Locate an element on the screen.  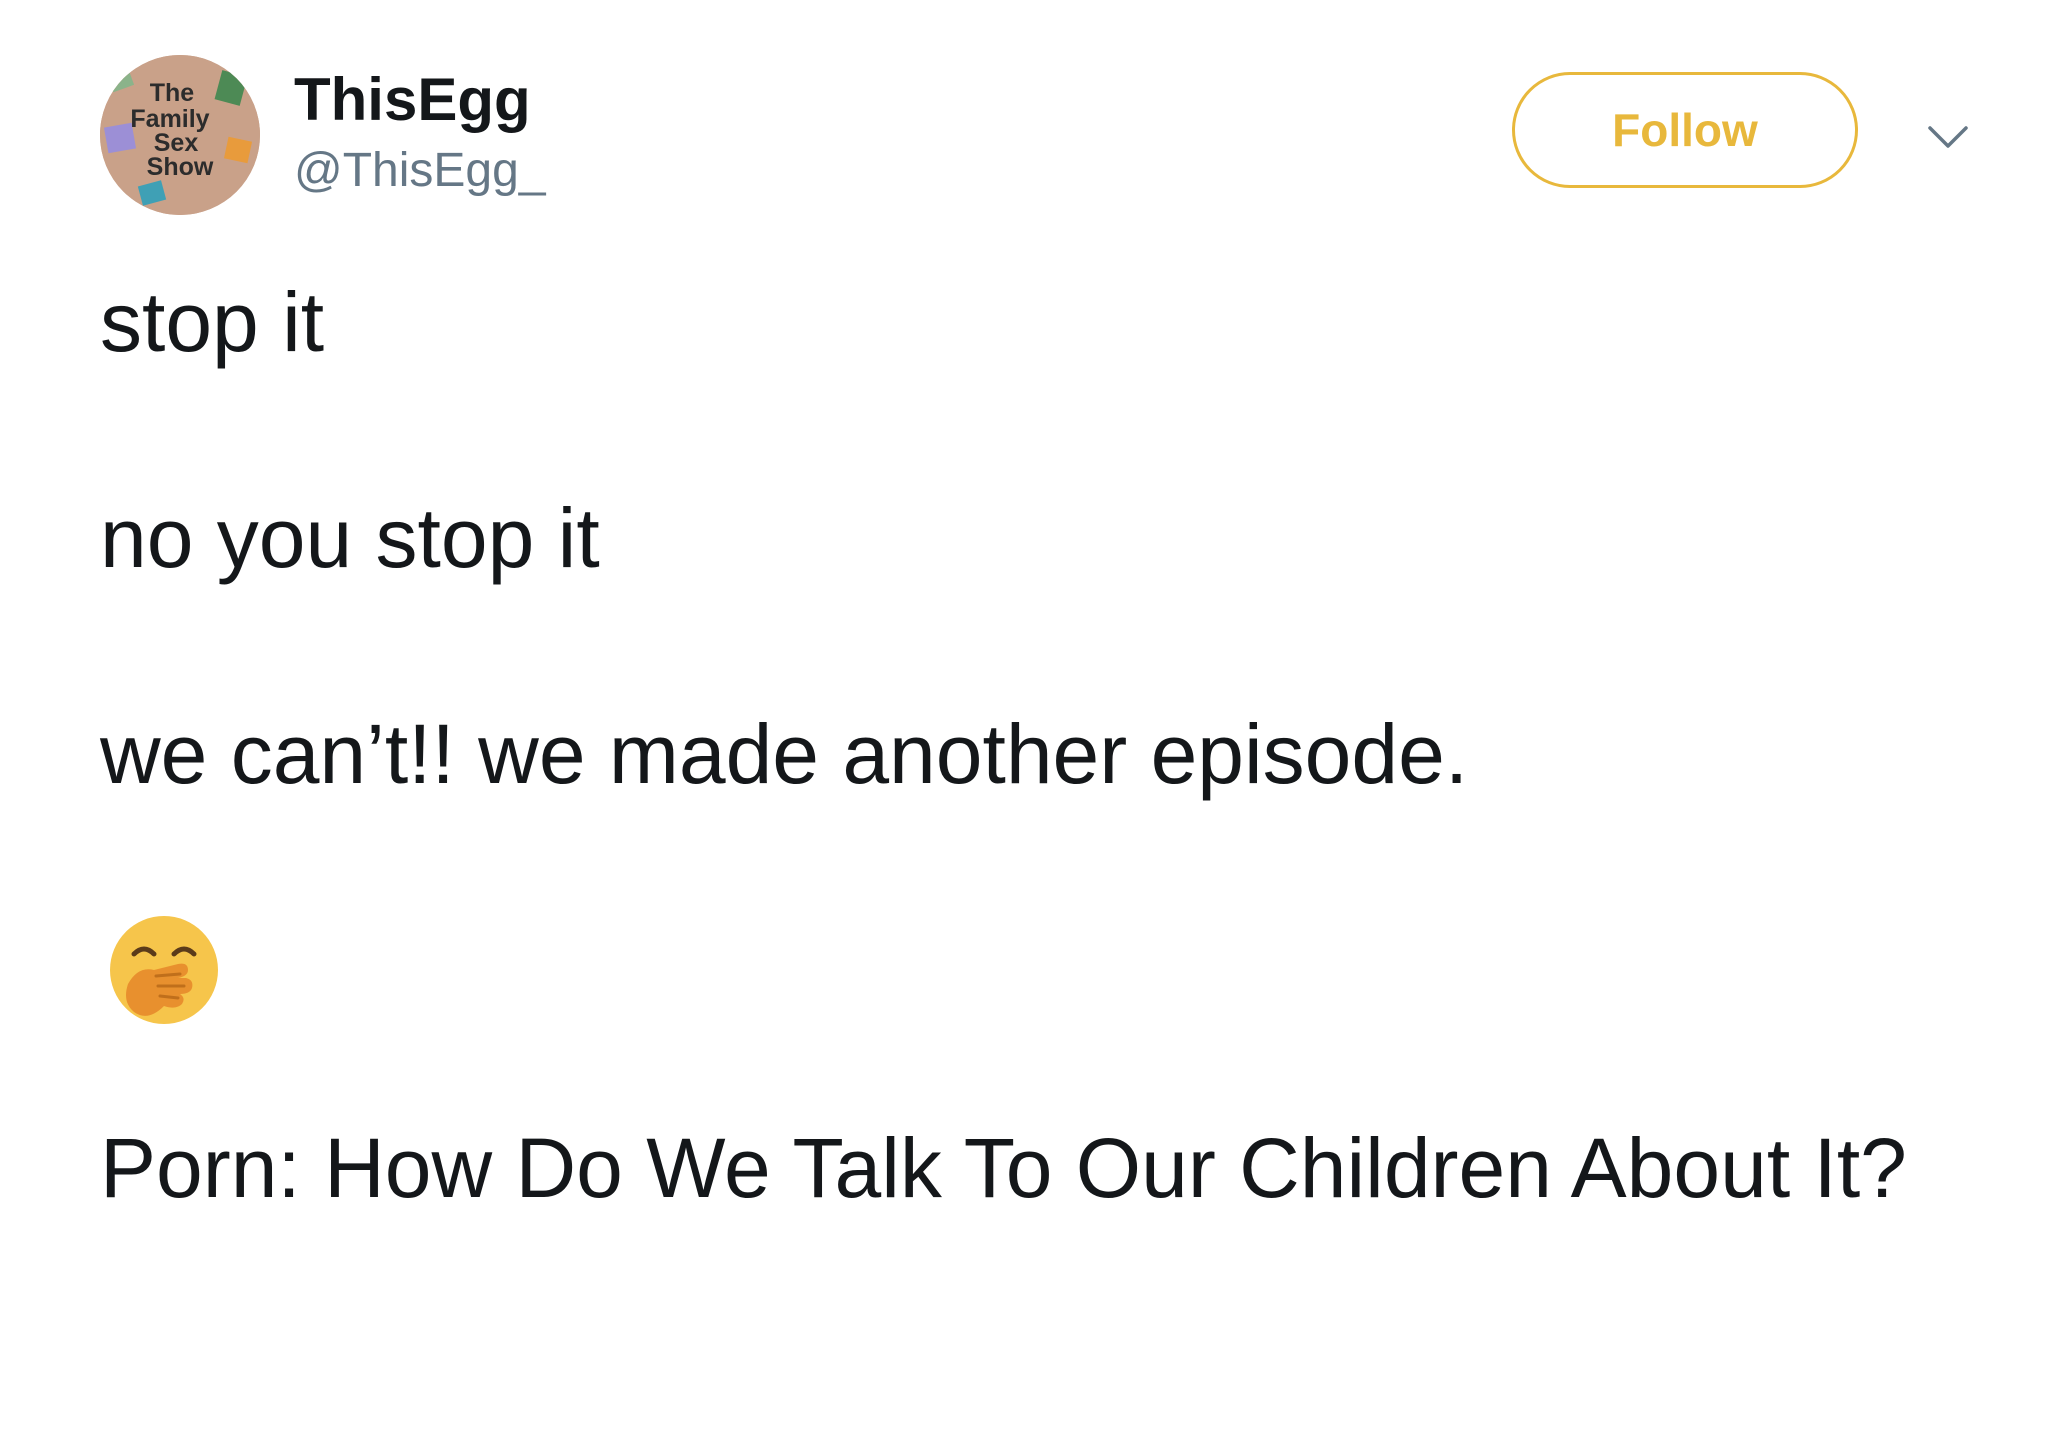
tweet-line-2: no you stop it is located at coordinates (350, 538).